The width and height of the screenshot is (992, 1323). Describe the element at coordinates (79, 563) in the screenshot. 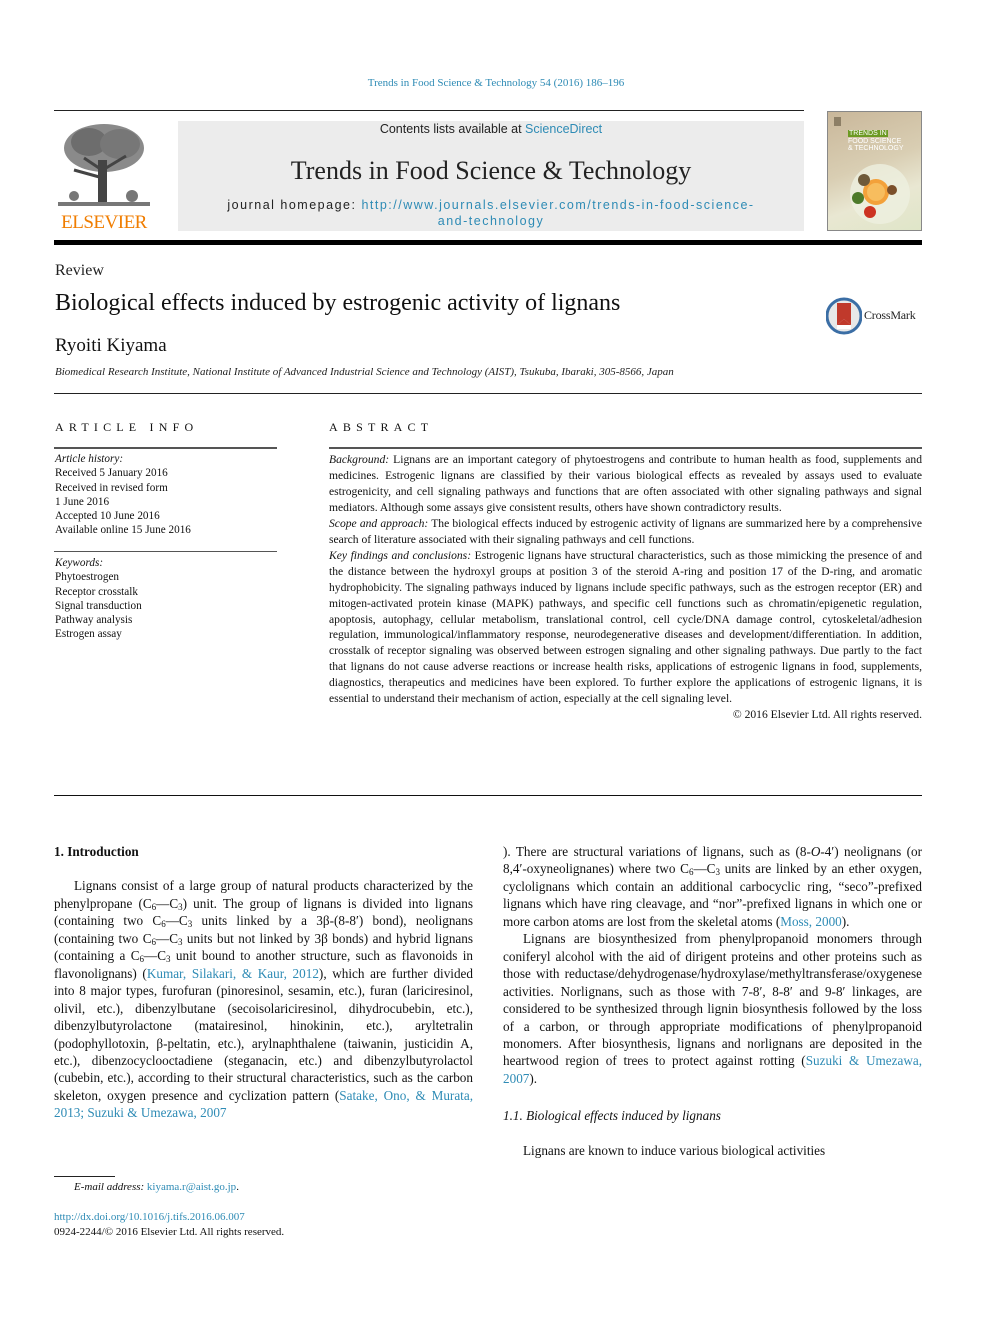

I see `keywords-label: Keywords:` at that location.